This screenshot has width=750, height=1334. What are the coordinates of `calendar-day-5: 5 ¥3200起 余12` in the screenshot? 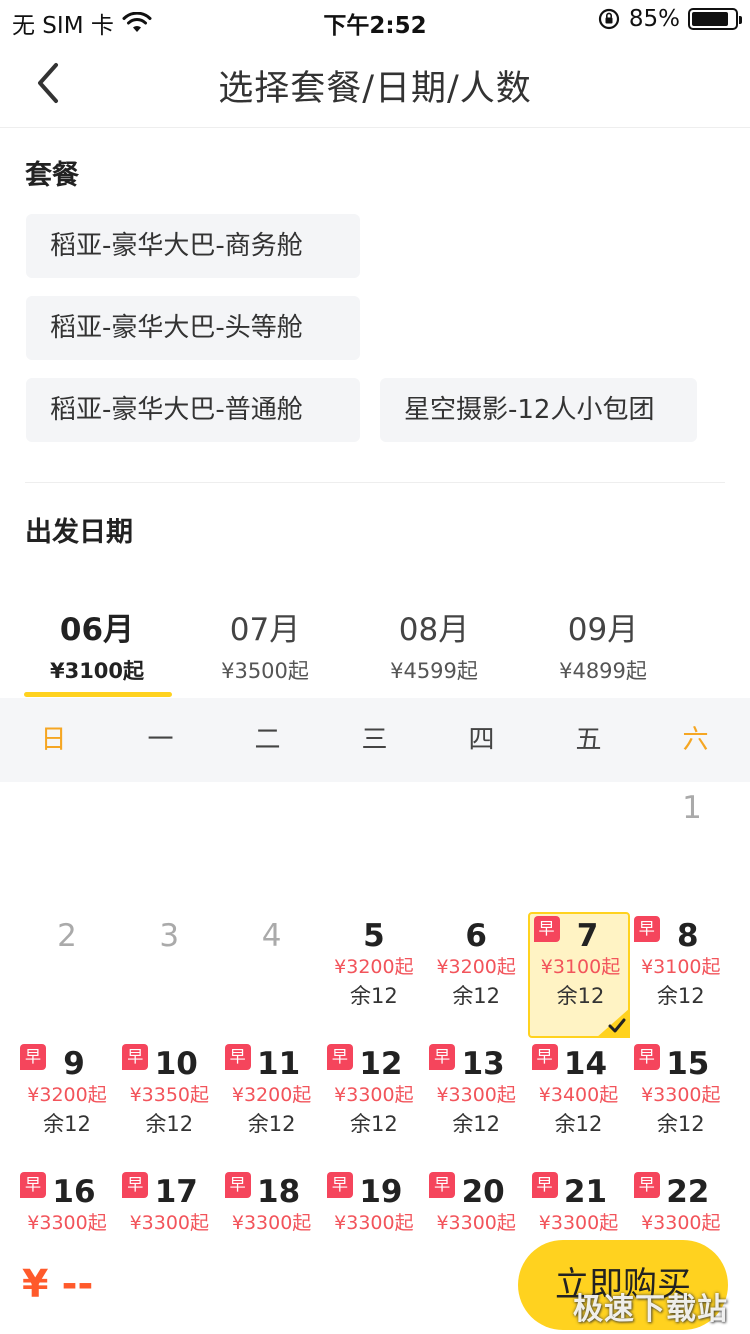 It's located at (374, 977).